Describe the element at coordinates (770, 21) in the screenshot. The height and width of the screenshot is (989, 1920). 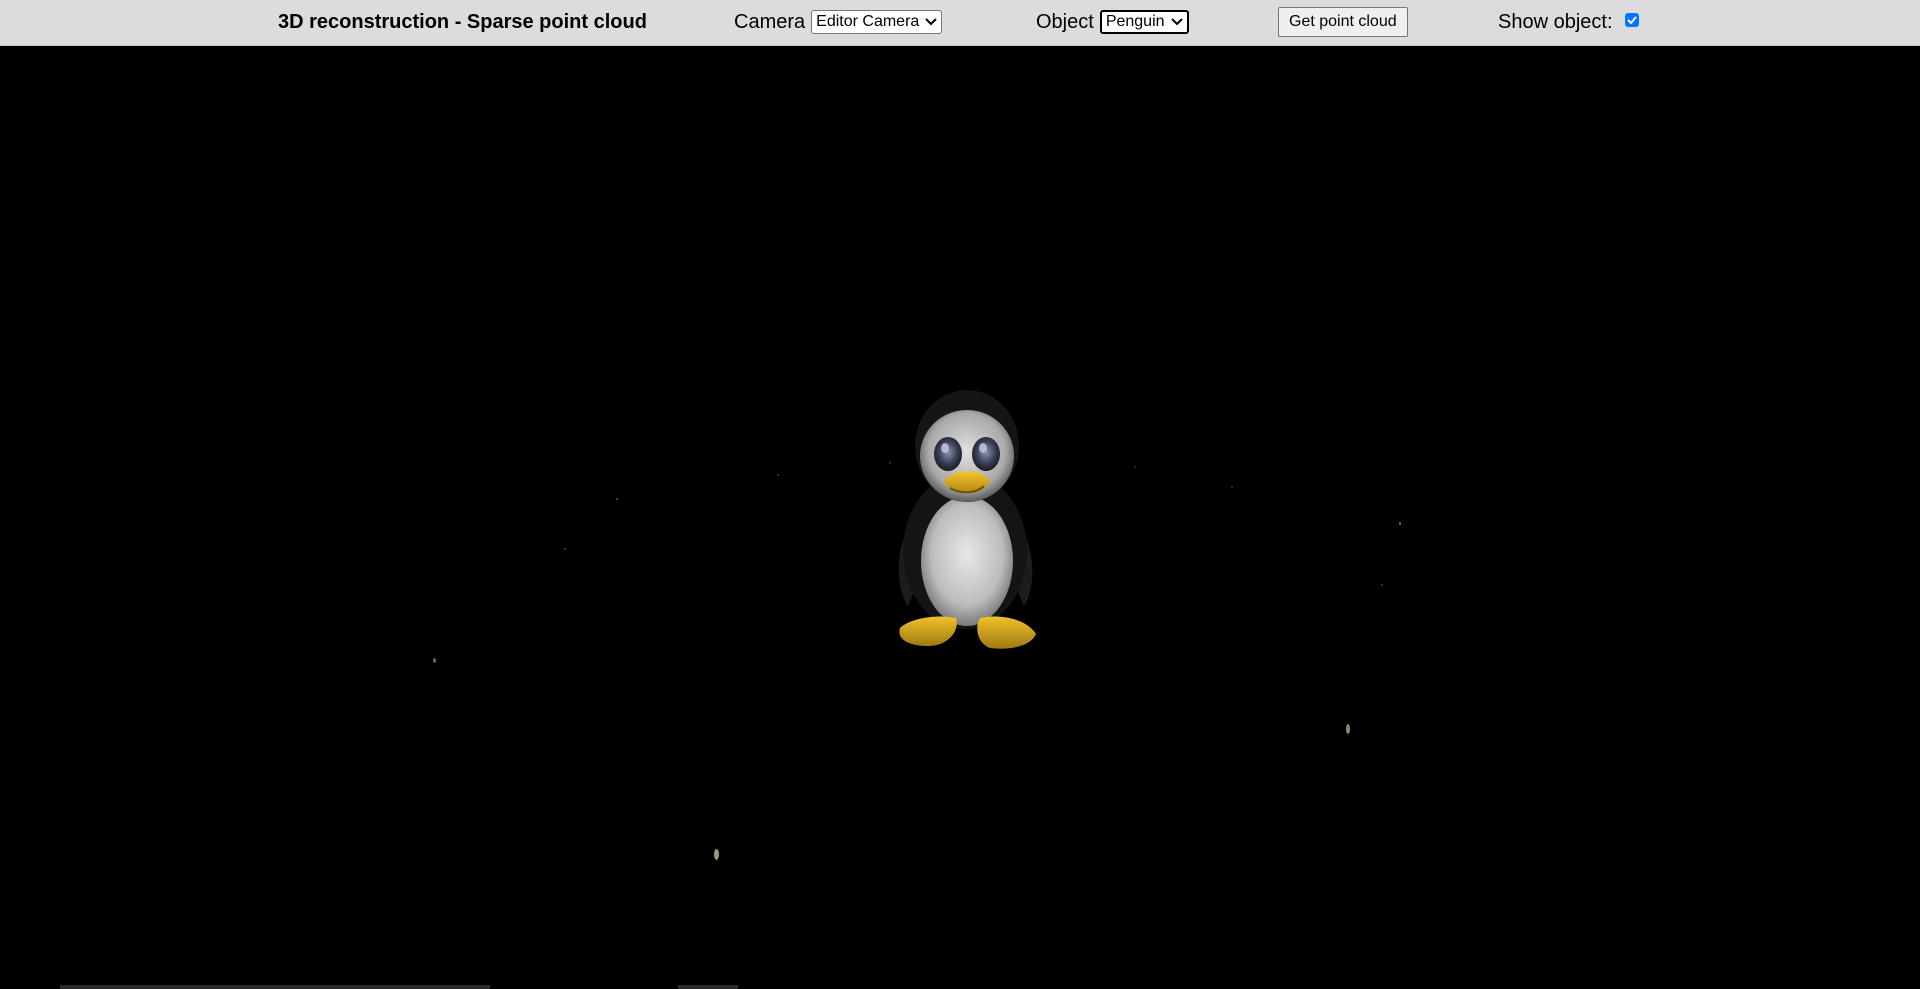
I see `camera-label: Camera` at that location.